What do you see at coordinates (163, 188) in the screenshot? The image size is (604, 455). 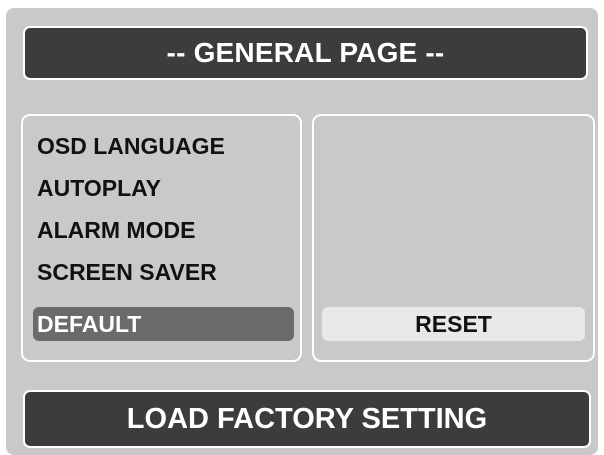 I see `menu-item-autoplay: AUTOPLAY` at bounding box center [163, 188].